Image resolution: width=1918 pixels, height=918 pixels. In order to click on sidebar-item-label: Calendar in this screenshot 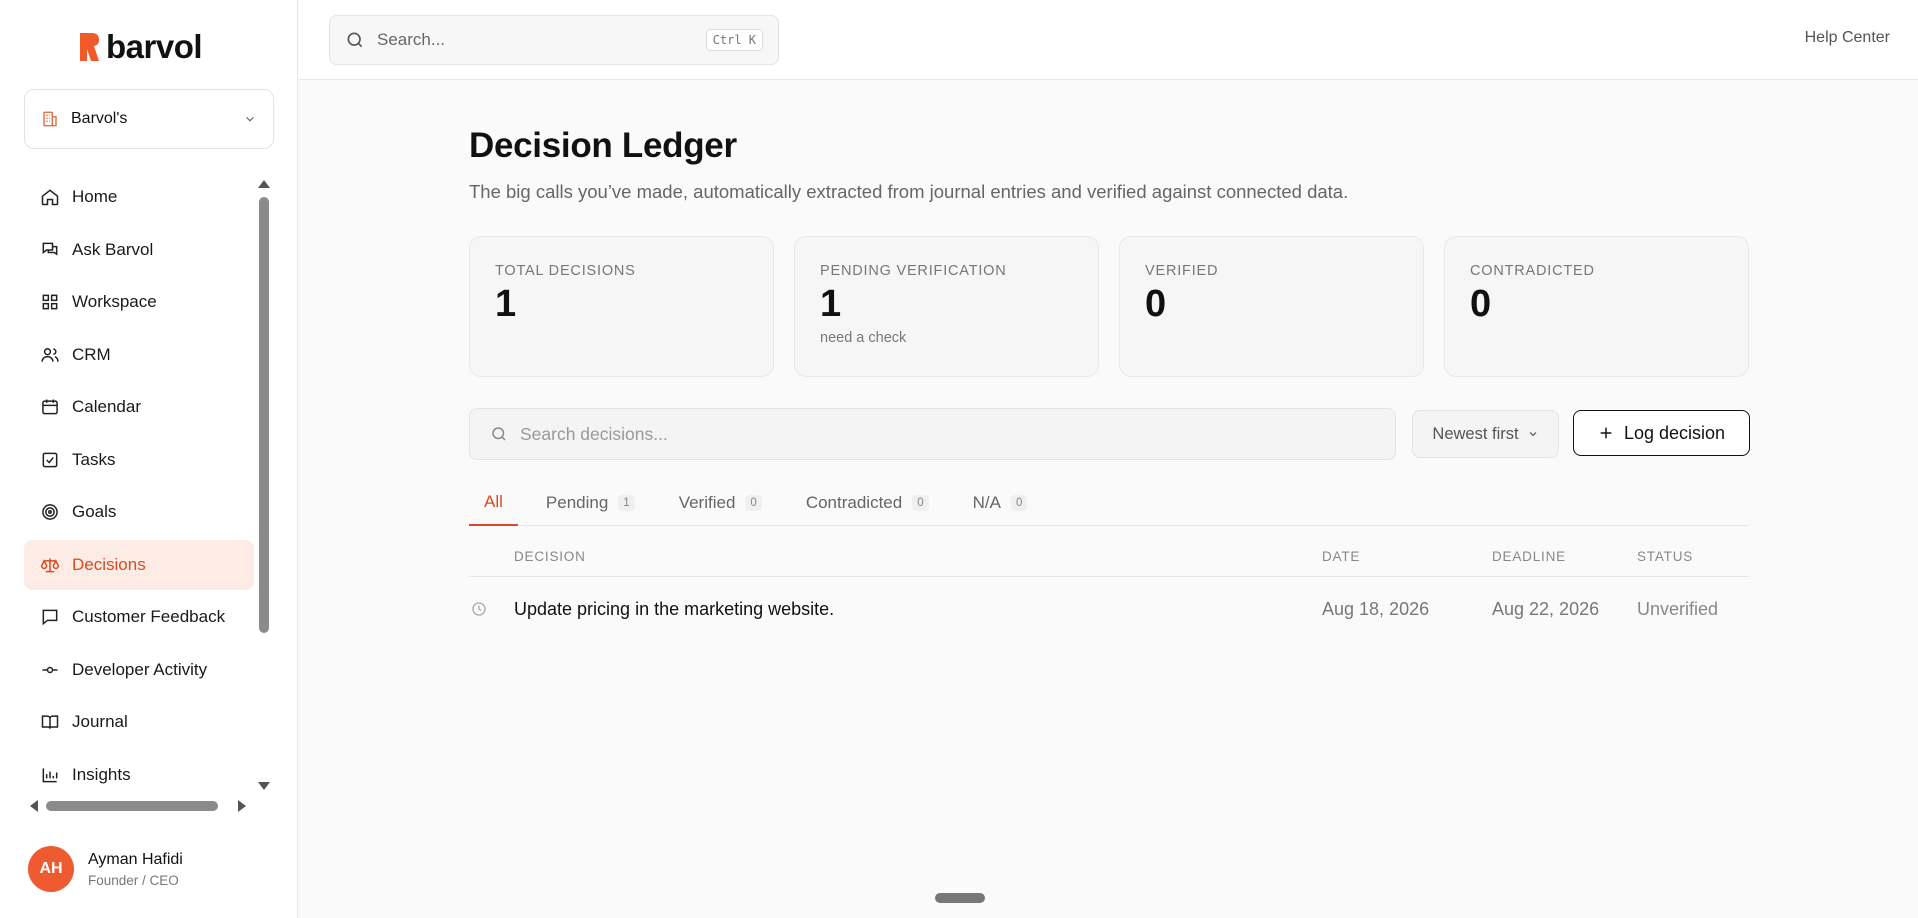, I will do `click(106, 406)`.